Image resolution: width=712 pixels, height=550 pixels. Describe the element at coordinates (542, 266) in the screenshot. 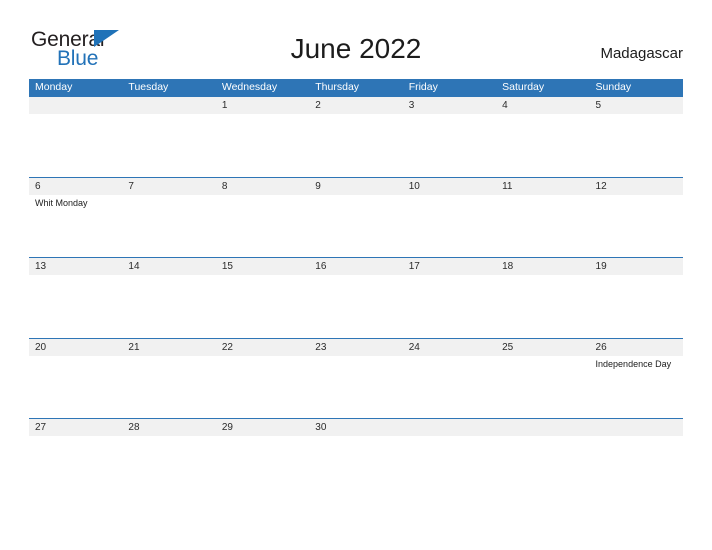

I see `day-number: 18` at that location.